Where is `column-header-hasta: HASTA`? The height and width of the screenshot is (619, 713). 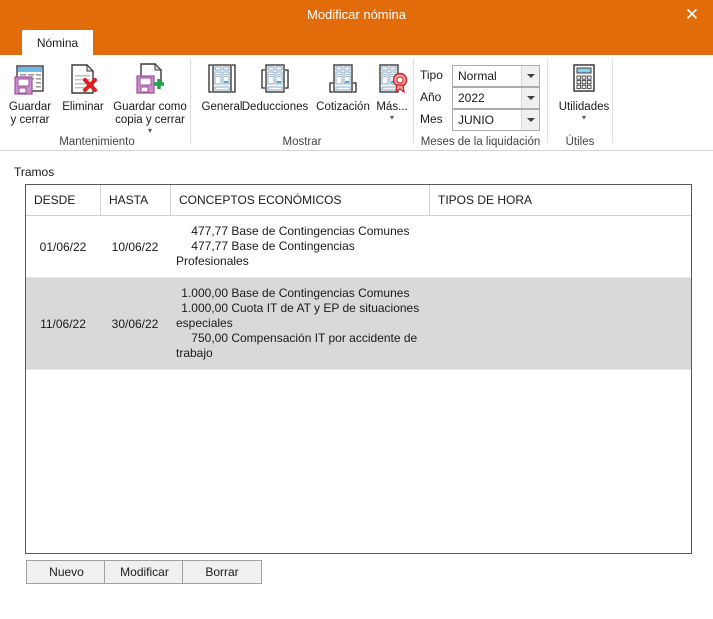
column-header-hasta: HASTA is located at coordinates (135, 200).